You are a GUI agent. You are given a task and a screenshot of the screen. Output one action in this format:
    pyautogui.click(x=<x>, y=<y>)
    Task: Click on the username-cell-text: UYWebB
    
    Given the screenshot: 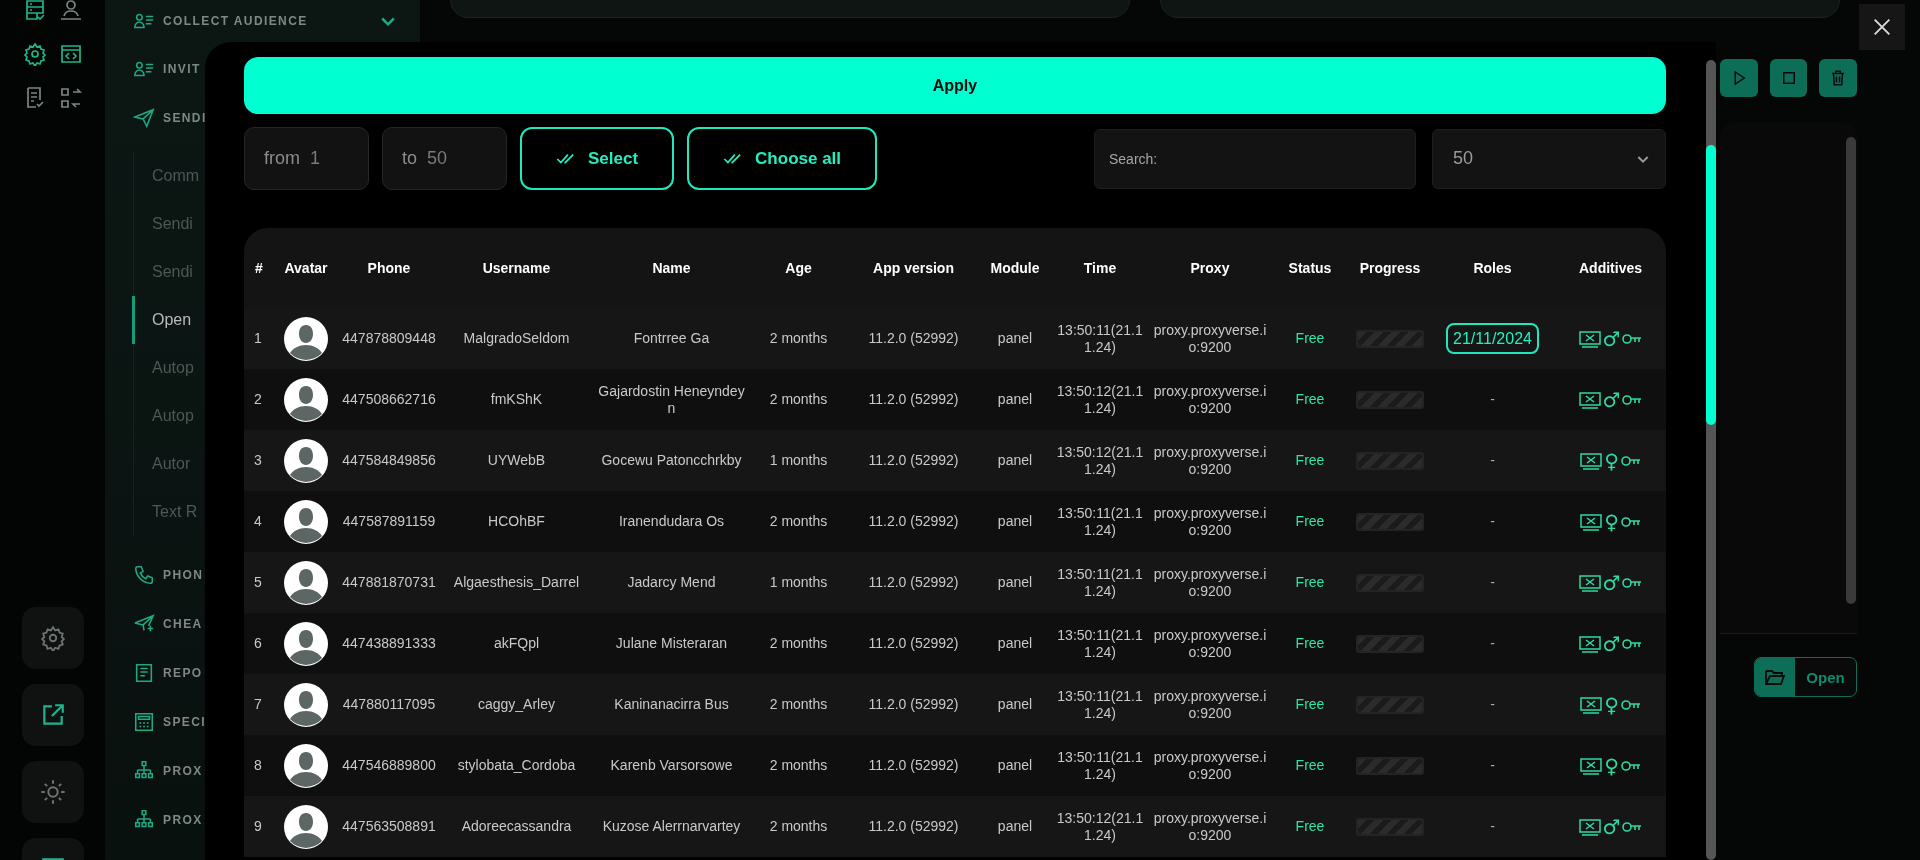 What is the action you would take?
    pyautogui.click(x=516, y=460)
    